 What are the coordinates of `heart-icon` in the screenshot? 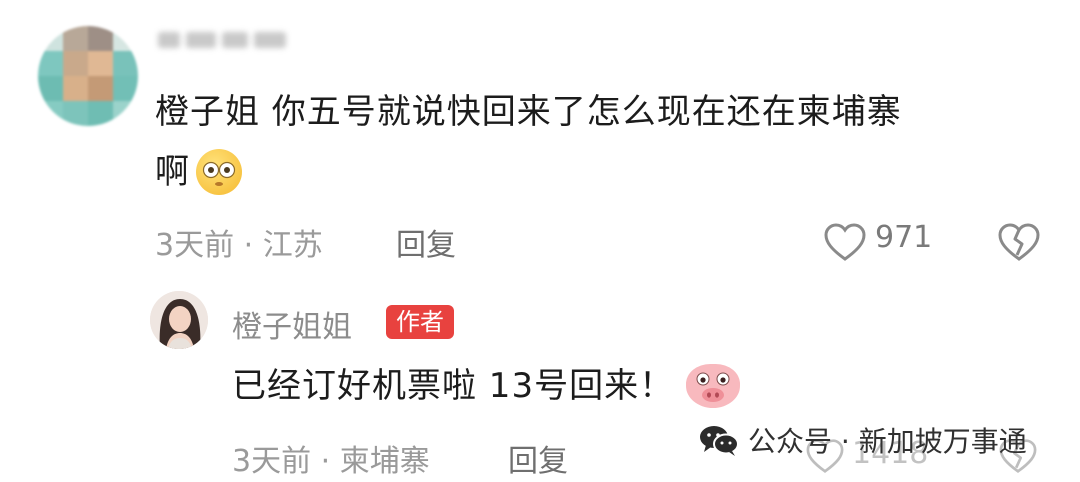 It's located at (845, 242).